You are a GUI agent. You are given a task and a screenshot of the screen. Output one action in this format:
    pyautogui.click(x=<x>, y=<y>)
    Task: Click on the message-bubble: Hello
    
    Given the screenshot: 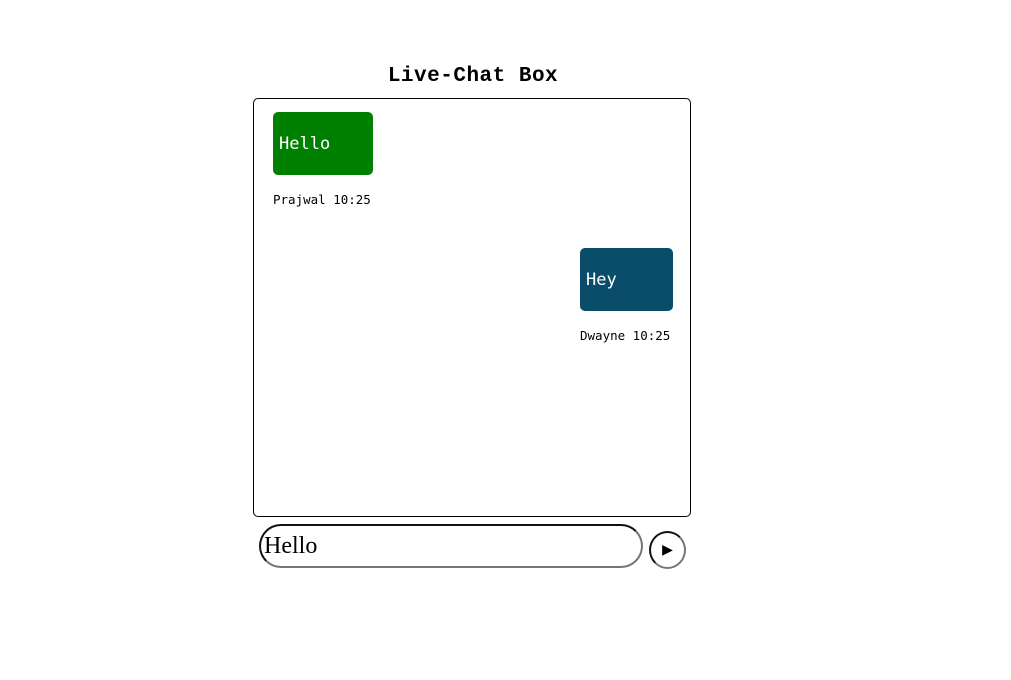 What is the action you would take?
    pyautogui.click(x=323, y=143)
    